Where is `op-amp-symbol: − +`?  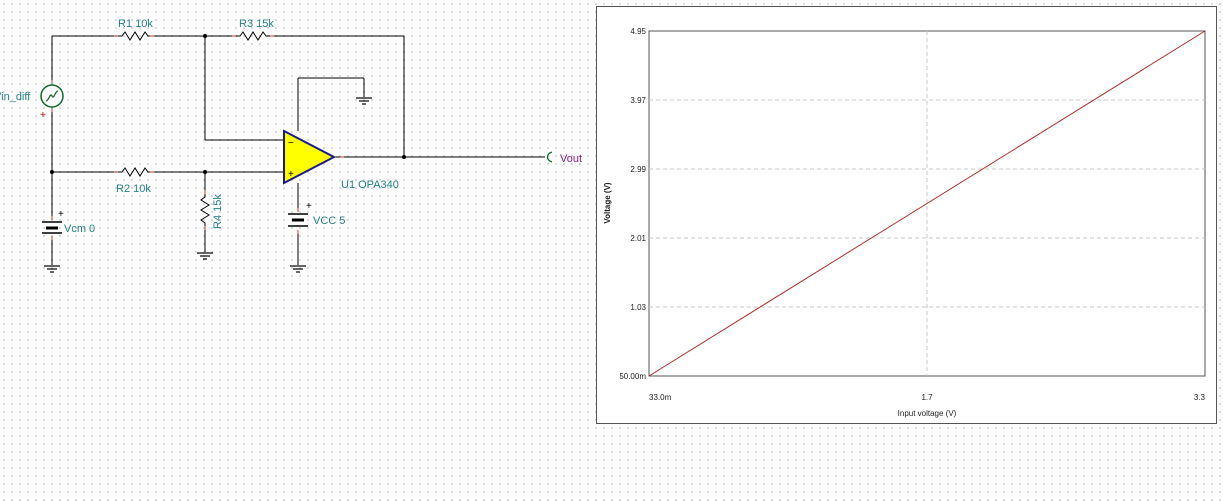
op-amp-symbol: − + is located at coordinates (310, 157).